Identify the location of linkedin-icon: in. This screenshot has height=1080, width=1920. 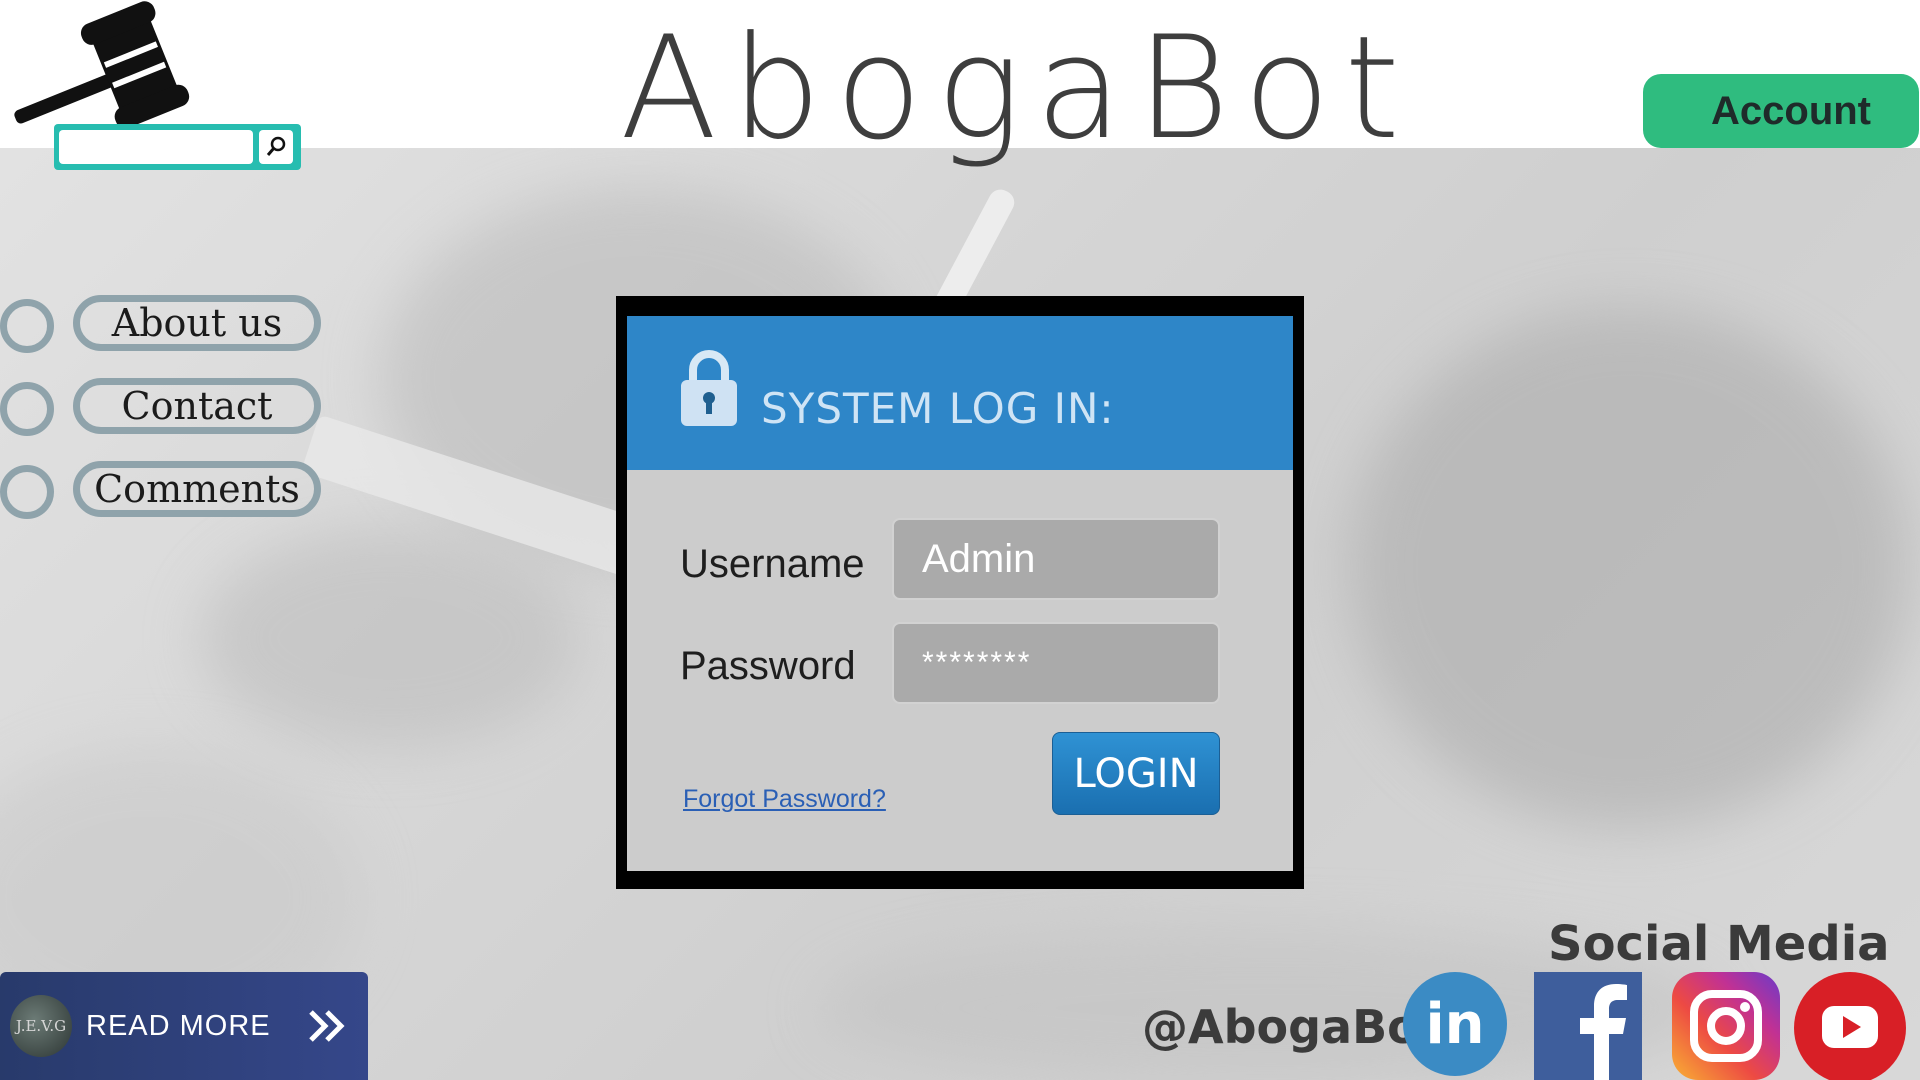
(1455, 1024).